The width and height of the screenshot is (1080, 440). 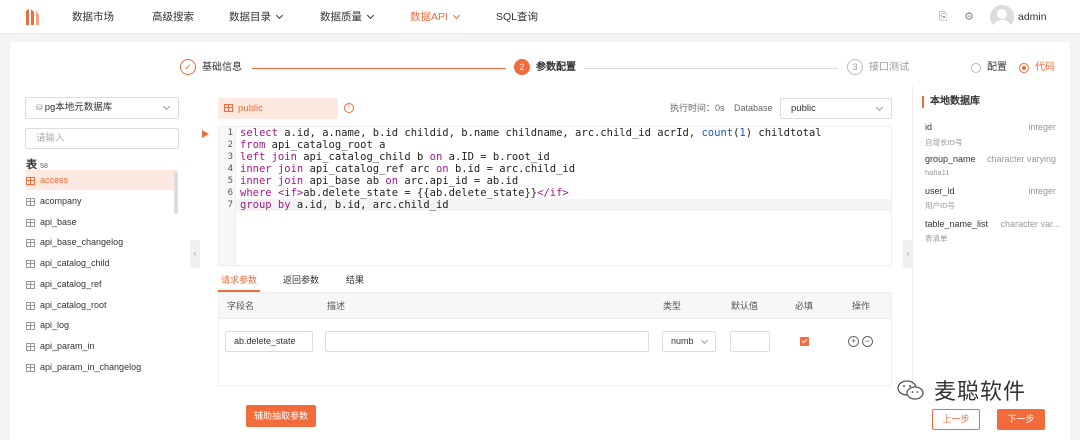 What do you see at coordinates (943, 17) in the screenshot?
I see `translate-icon: ⎘` at bounding box center [943, 17].